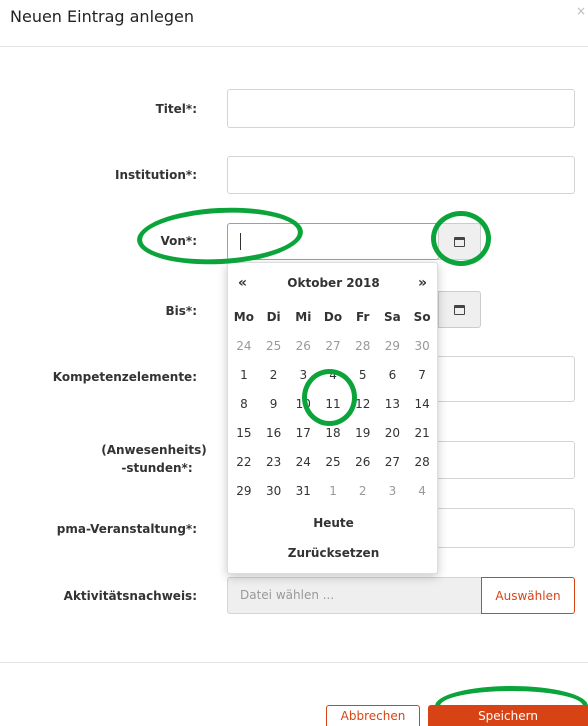 The width and height of the screenshot is (588, 726). What do you see at coordinates (303, 316) in the screenshot?
I see `weekday-header: Mi` at bounding box center [303, 316].